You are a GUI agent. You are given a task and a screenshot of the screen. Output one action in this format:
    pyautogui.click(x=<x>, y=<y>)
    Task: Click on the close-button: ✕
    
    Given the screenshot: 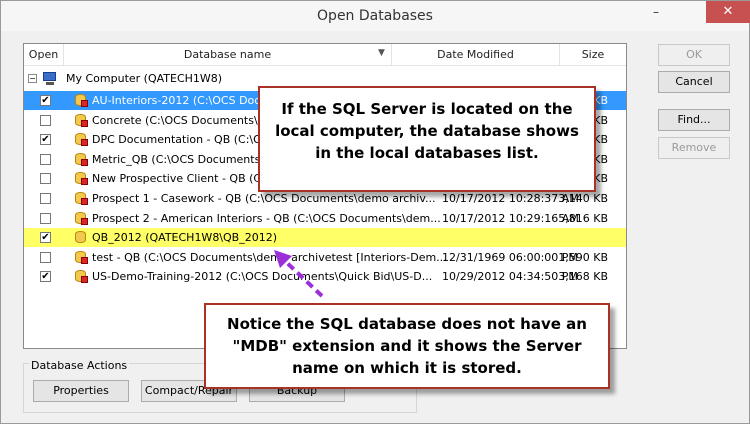 What is the action you would take?
    pyautogui.click(x=728, y=12)
    